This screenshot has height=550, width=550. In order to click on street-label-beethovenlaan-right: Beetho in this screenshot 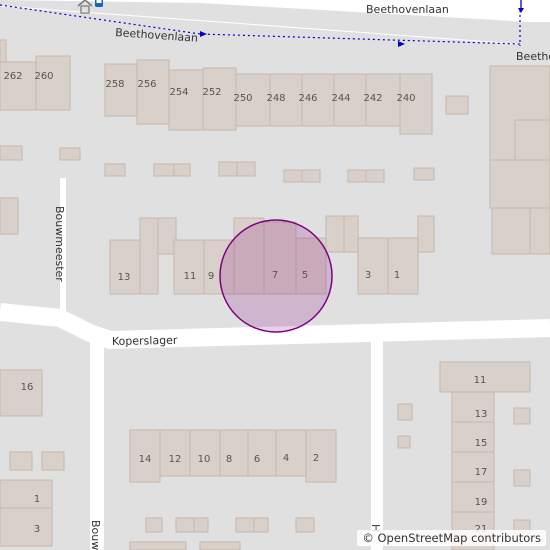, I will do `click(533, 56)`.